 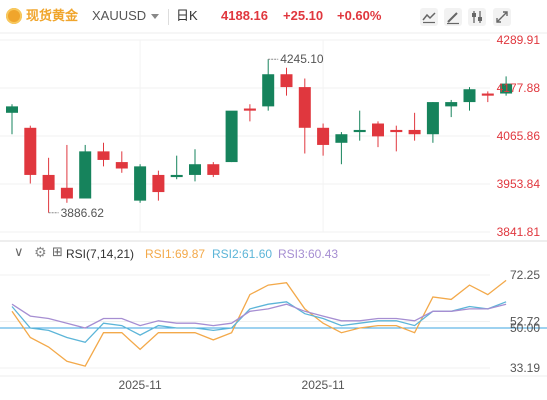 What do you see at coordinates (83, 213) in the screenshot?
I see `price-annotation: 3886.62` at bounding box center [83, 213].